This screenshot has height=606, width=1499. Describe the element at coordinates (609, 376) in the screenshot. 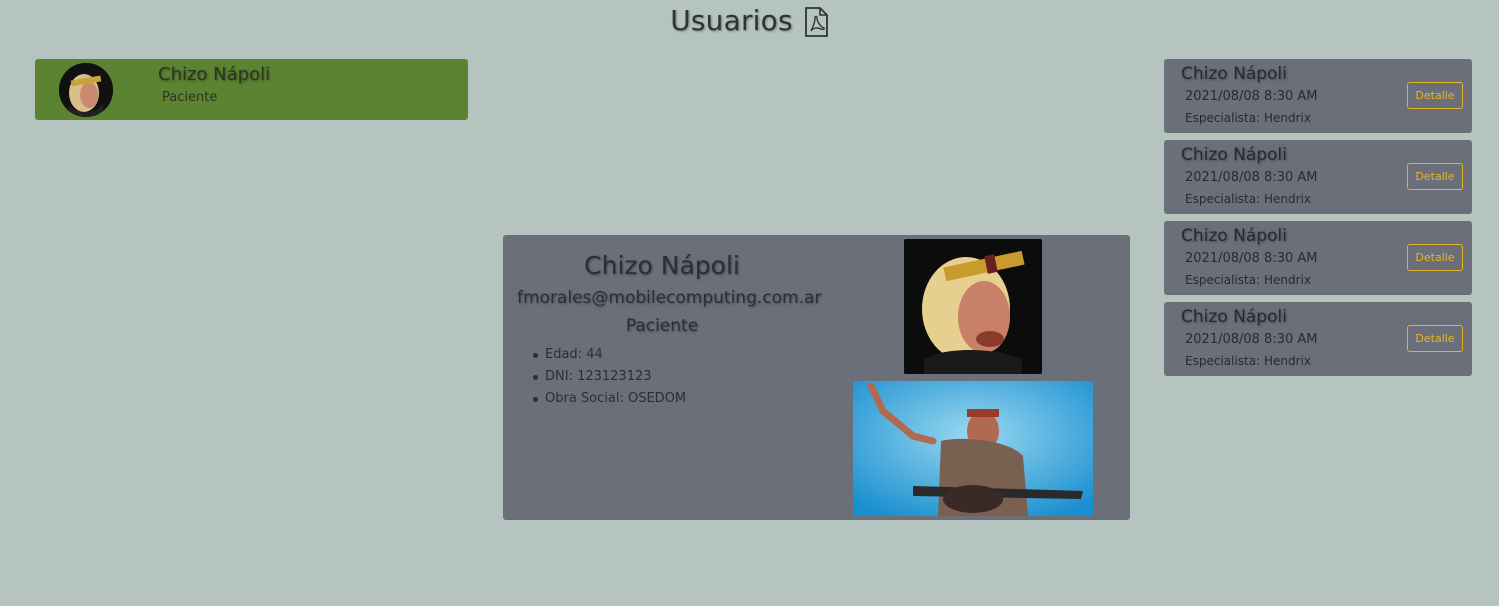

I see `detail-dni: DNI: 123123123` at that location.